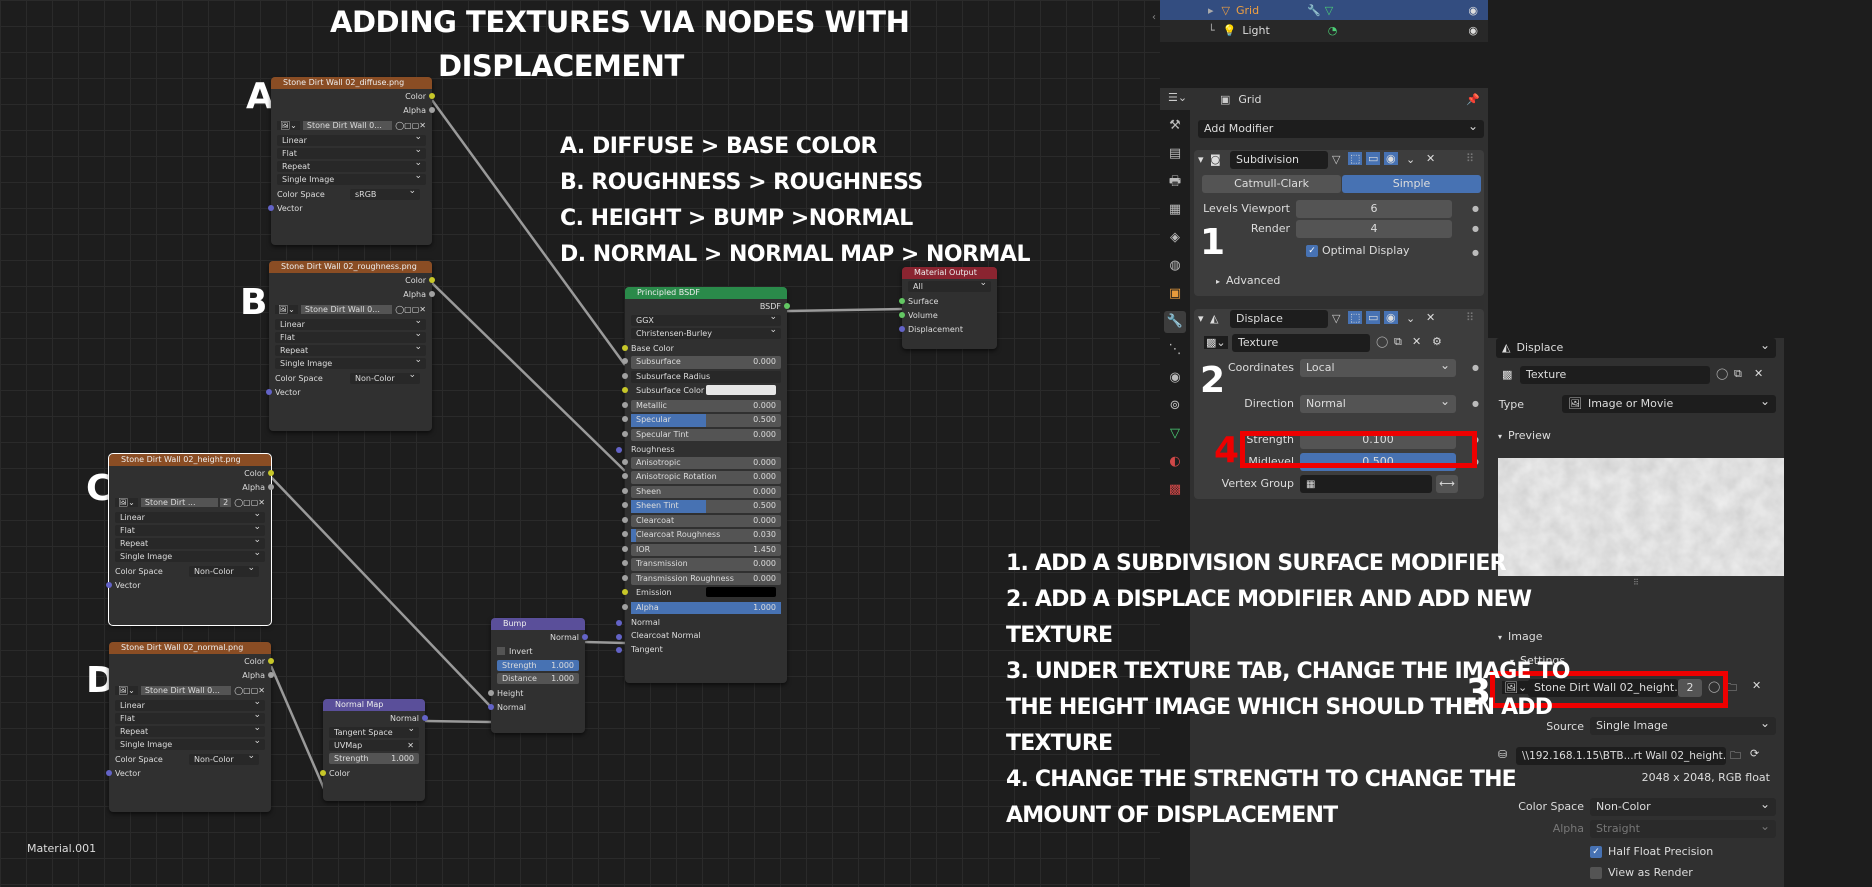 The image size is (1872, 887). I want to click on texture-tab-icon: ▩, so click(1175, 490).